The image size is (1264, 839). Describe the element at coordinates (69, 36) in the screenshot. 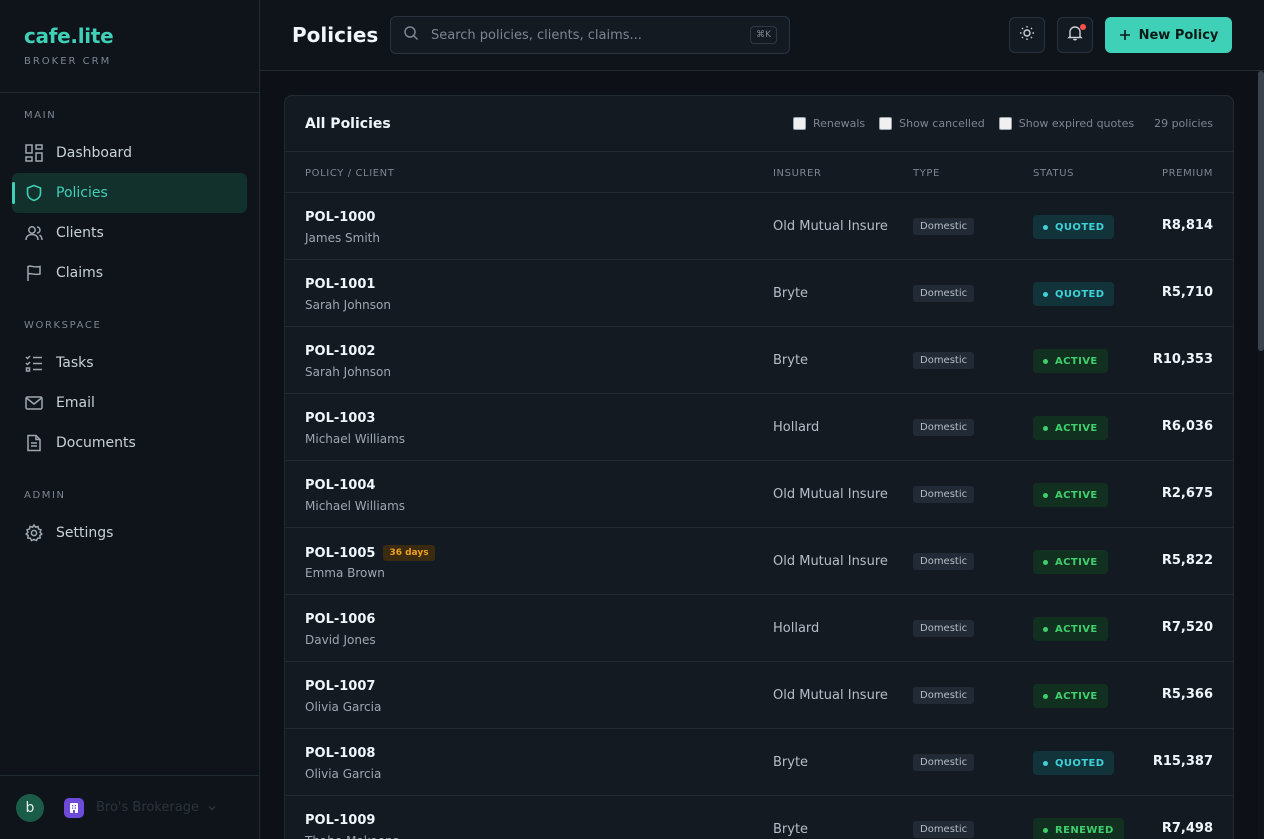

I see `brand-name: cafe.lite` at that location.